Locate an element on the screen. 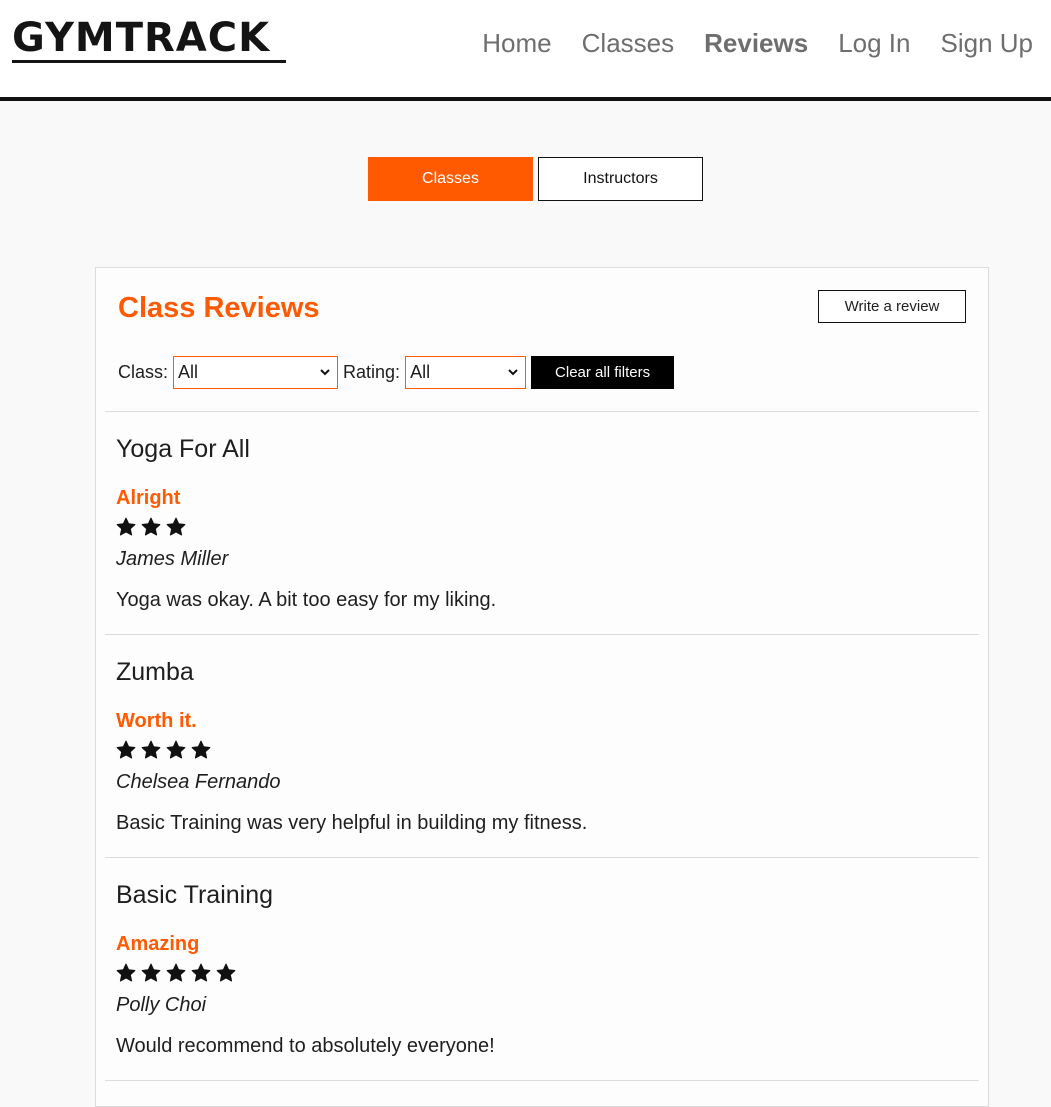 This screenshot has height=1107, width=1051. class-filter-label: Class: is located at coordinates (143, 372).